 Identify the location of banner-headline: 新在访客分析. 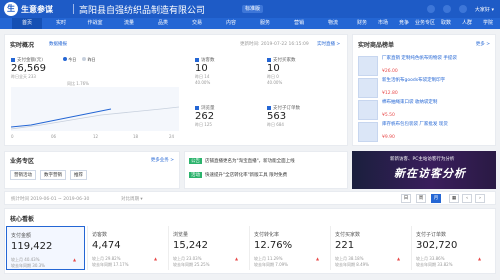
(430, 173).